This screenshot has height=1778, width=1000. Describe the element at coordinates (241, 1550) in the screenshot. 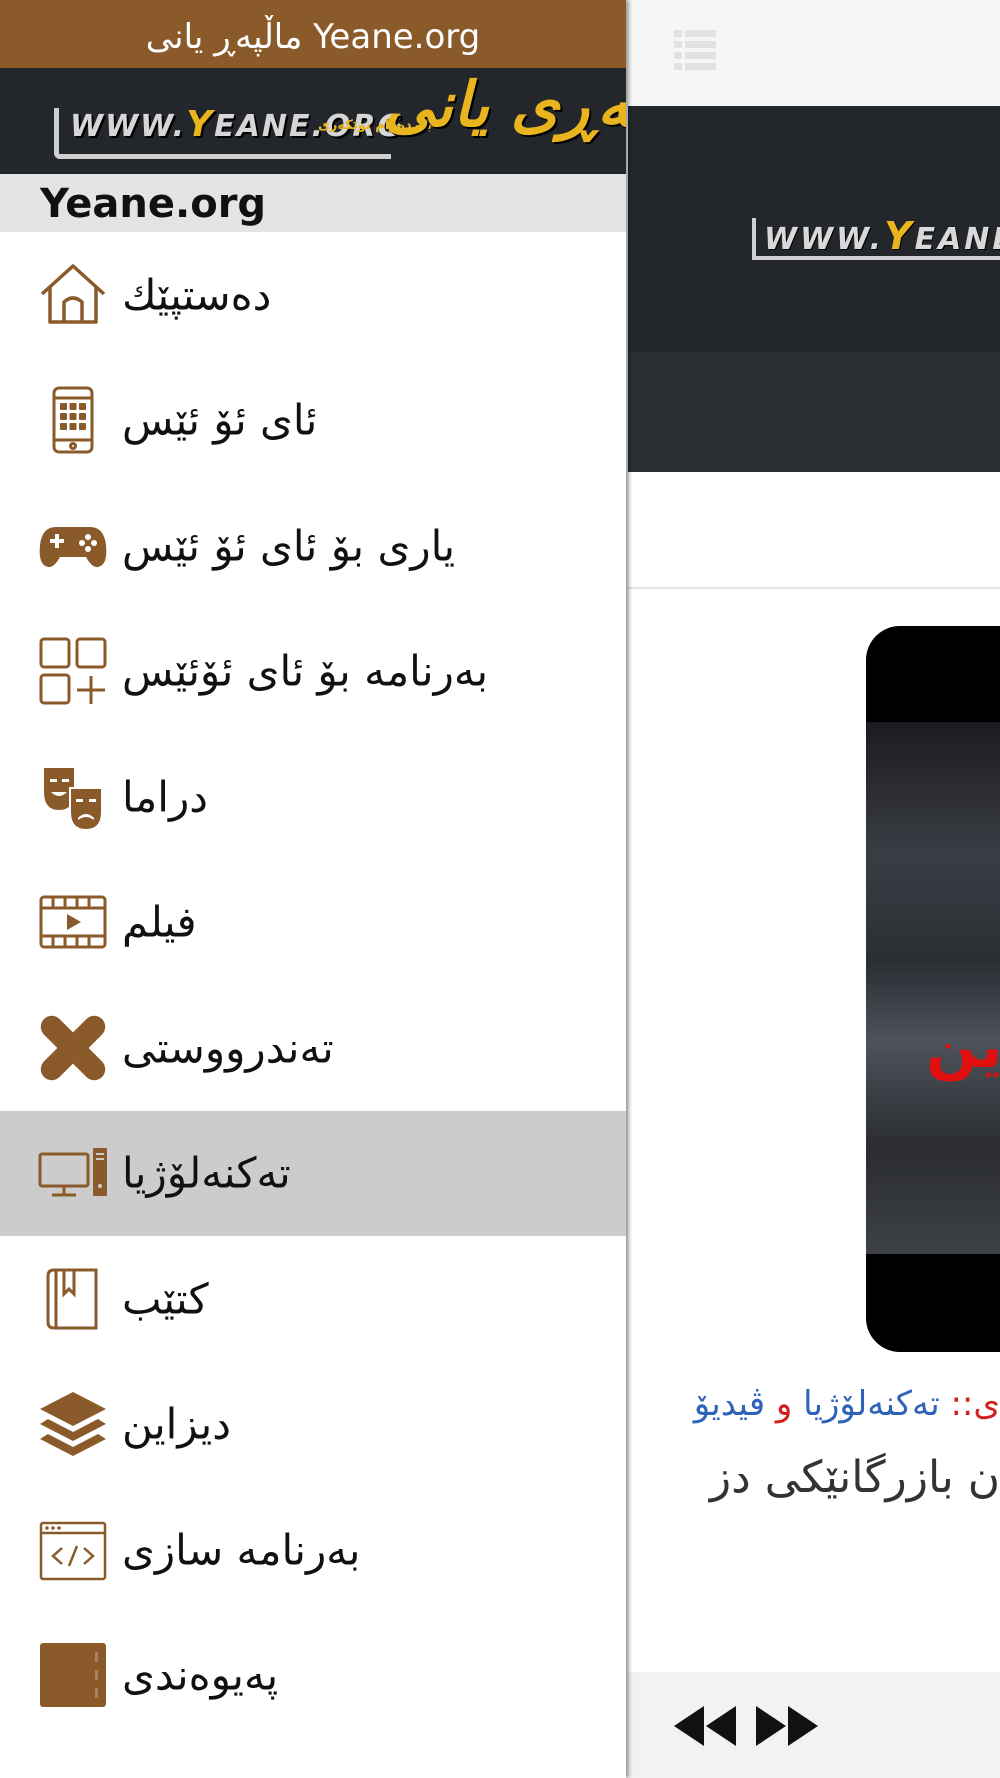

I see `menu-item-label: بەرنامە سازی` at that location.